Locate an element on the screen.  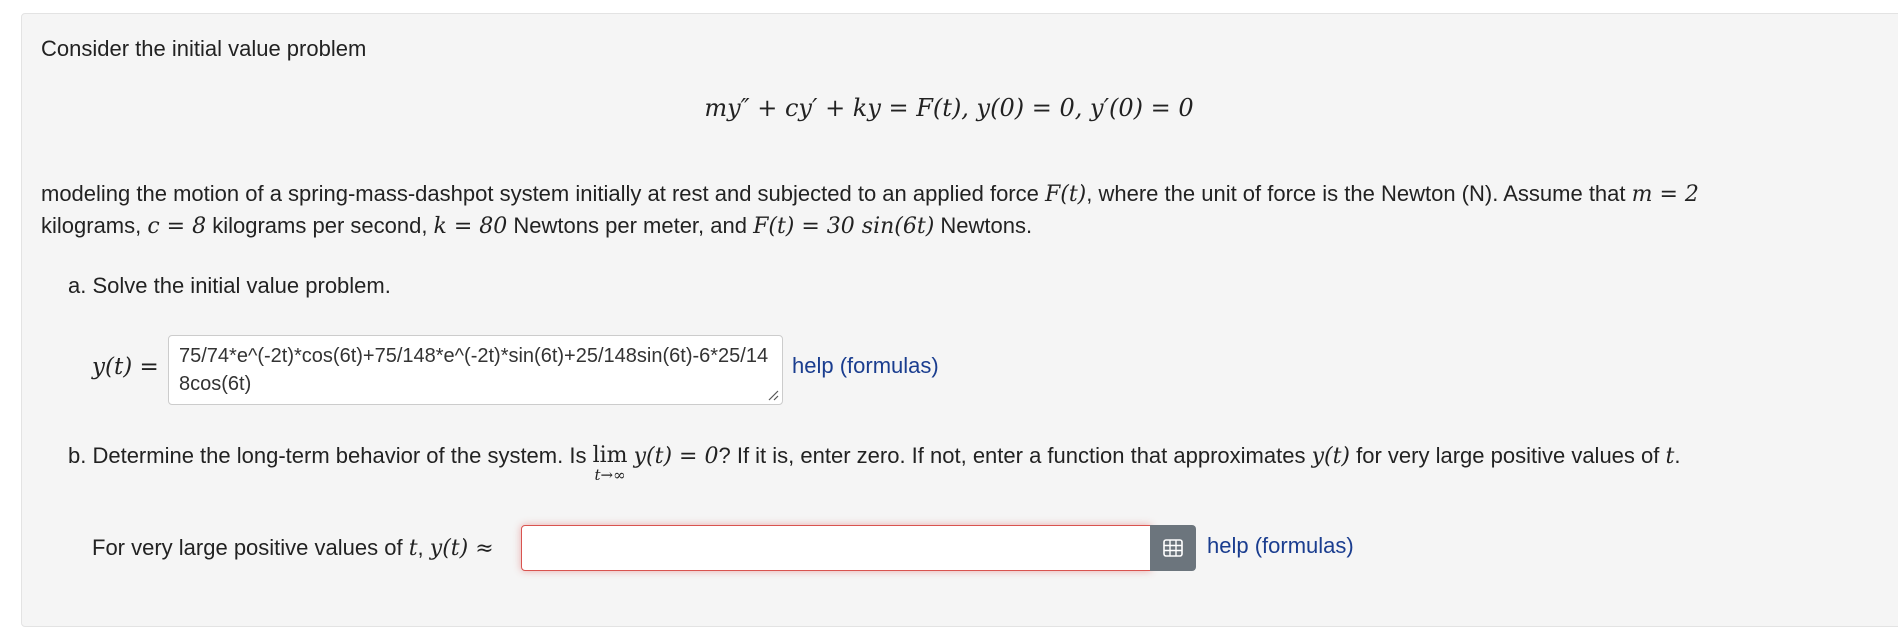
equation-editor-button is located at coordinates (1173, 548).